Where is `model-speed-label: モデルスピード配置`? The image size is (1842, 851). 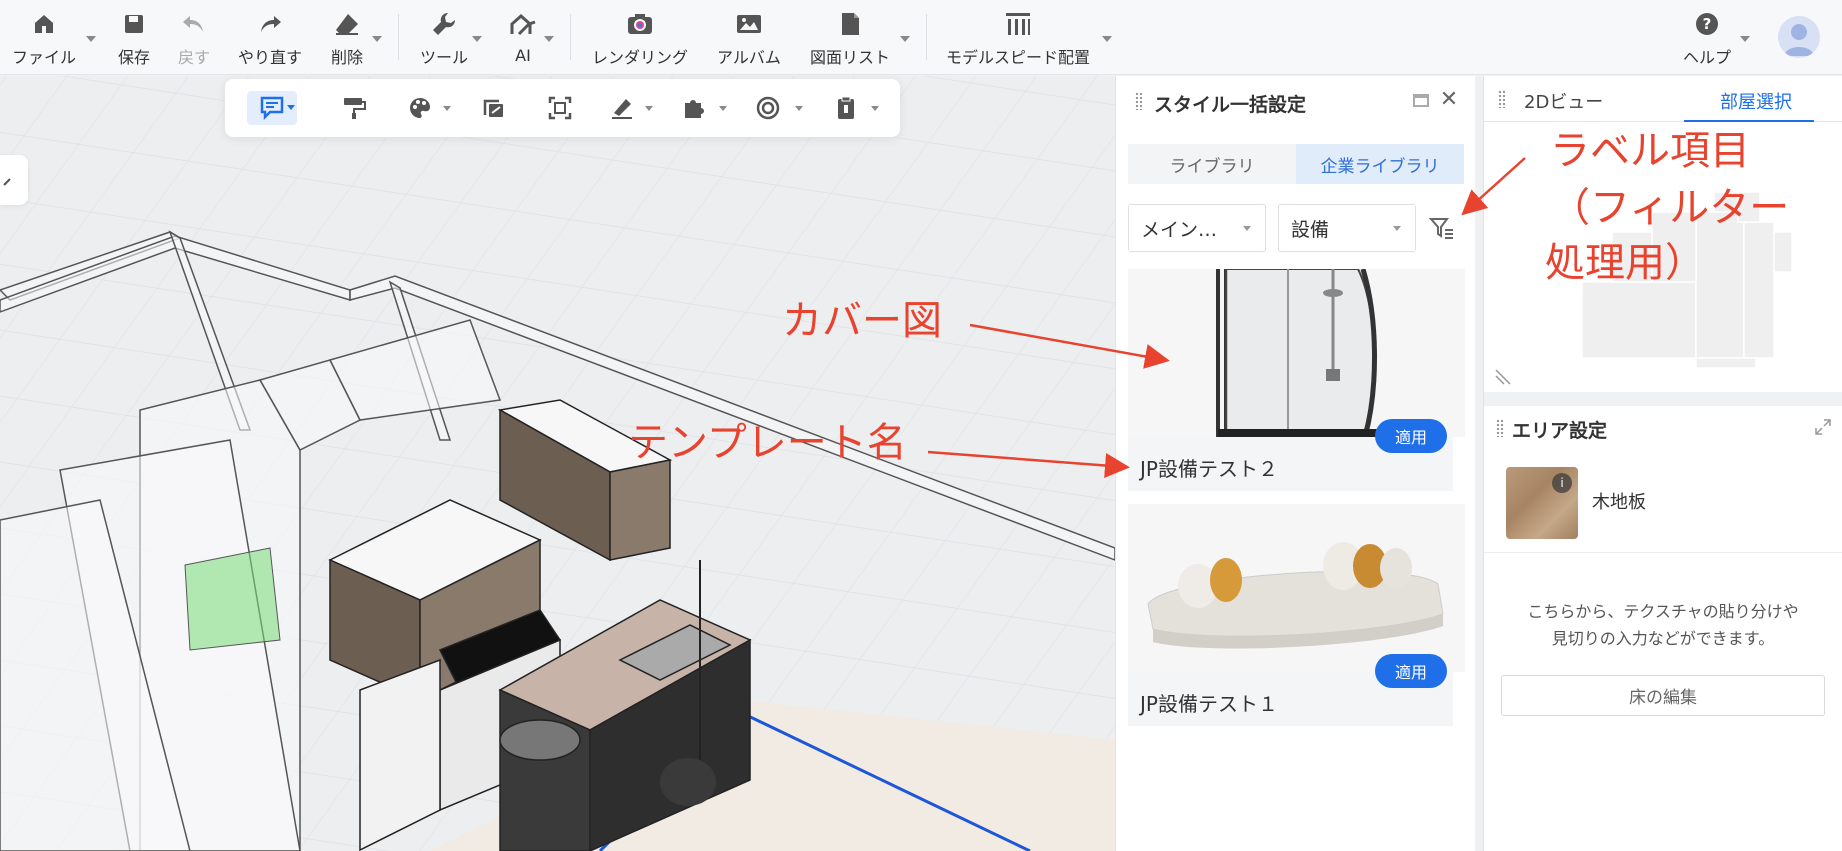 model-speed-label: モデルスピード配置 is located at coordinates (1018, 57).